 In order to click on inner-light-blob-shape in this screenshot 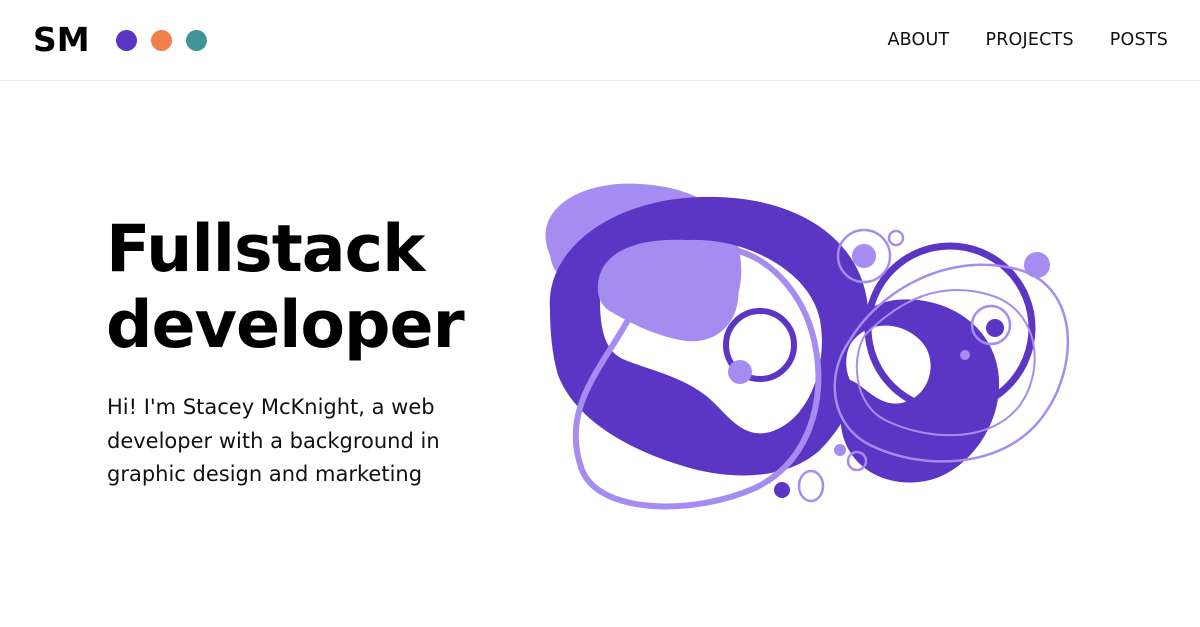, I will do `click(668, 290)`.